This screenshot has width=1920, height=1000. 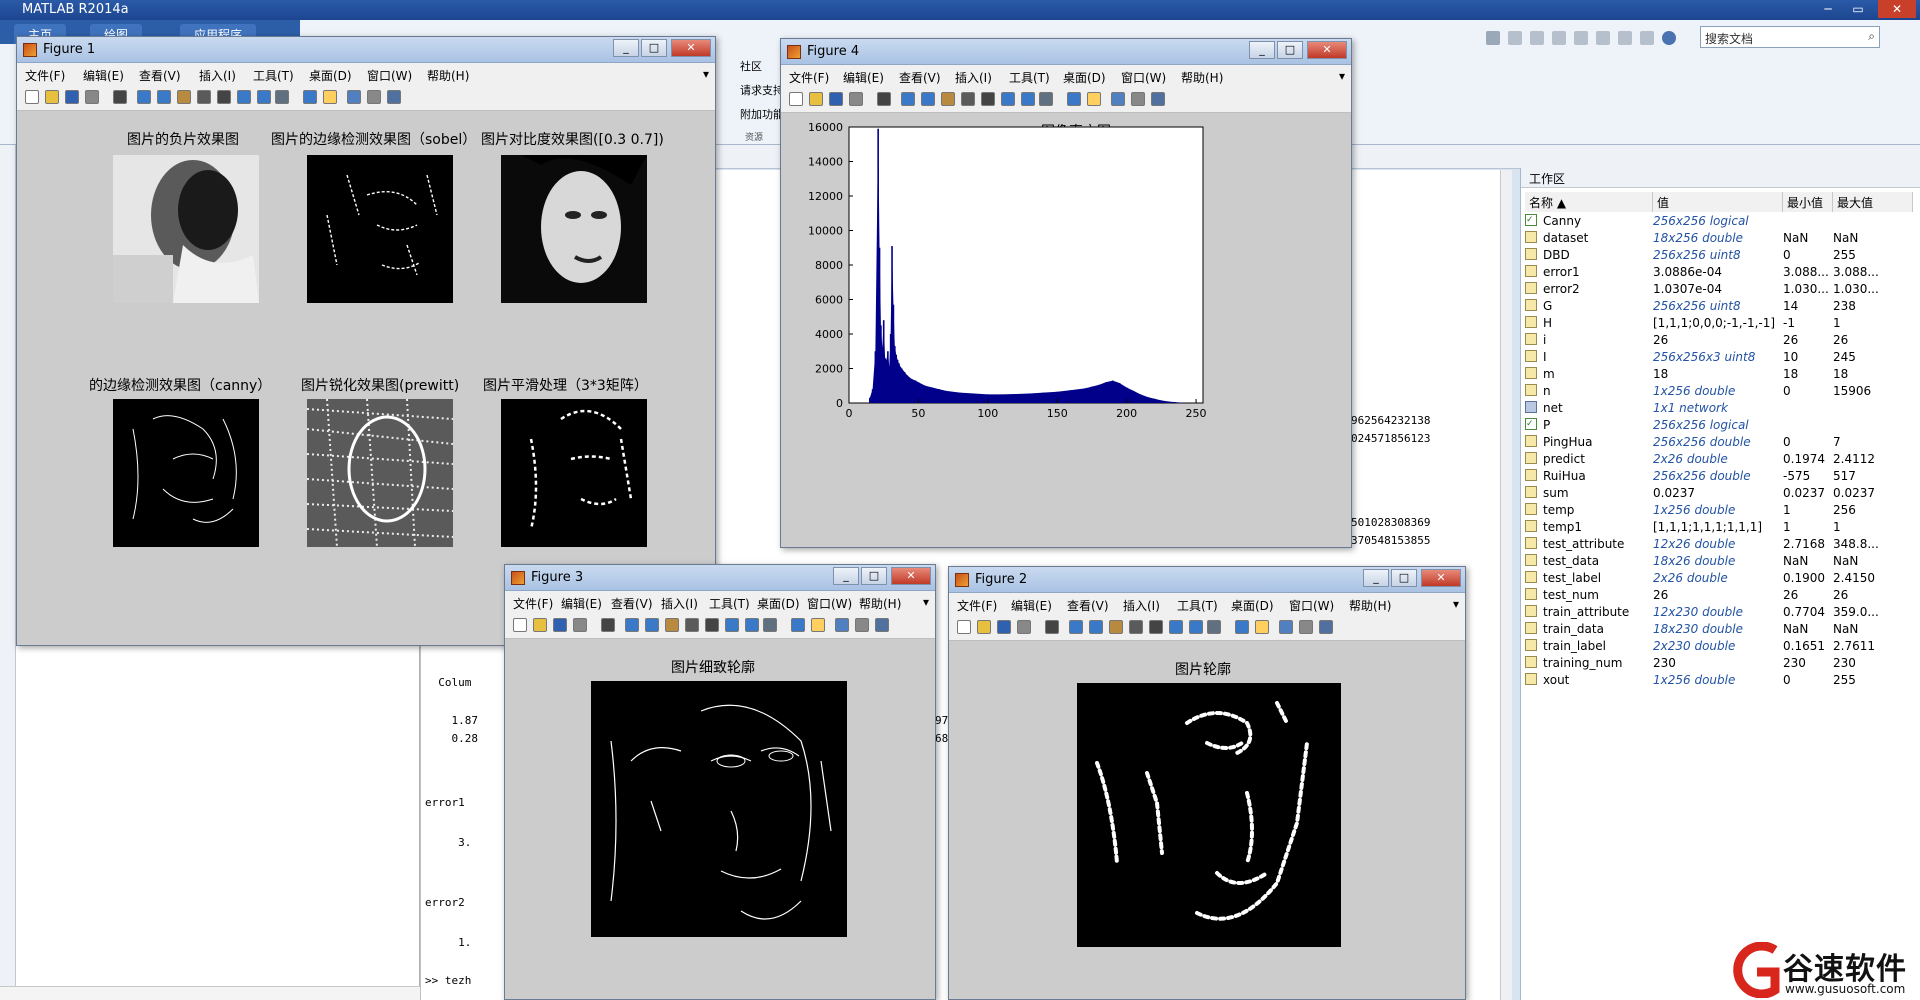 What do you see at coordinates (1722, 222) in the screenshot?
I see `workspace-variable-row: ✓ Canny 256x256 logical` at bounding box center [1722, 222].